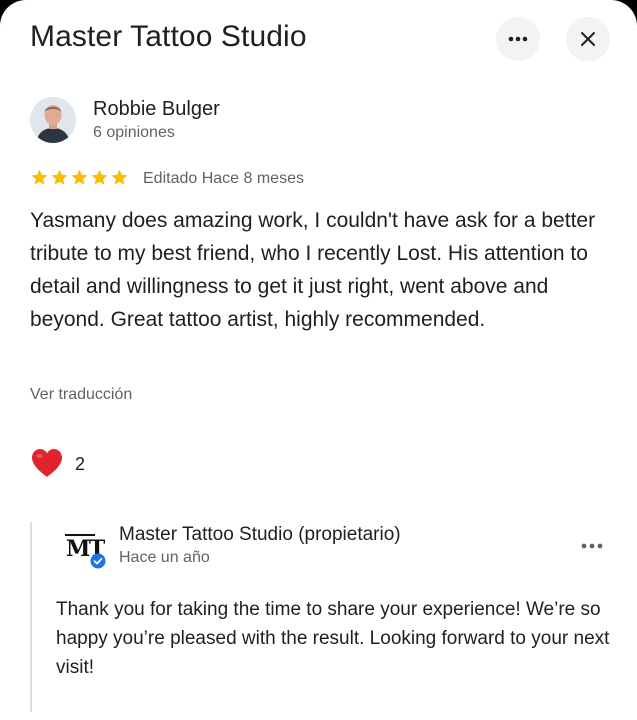 This screenshot has width=637, height=720. What do you see at coordinates (31, 617) in the screenshot?
I see `owner-response-divider` at bounding box center [31, 617].